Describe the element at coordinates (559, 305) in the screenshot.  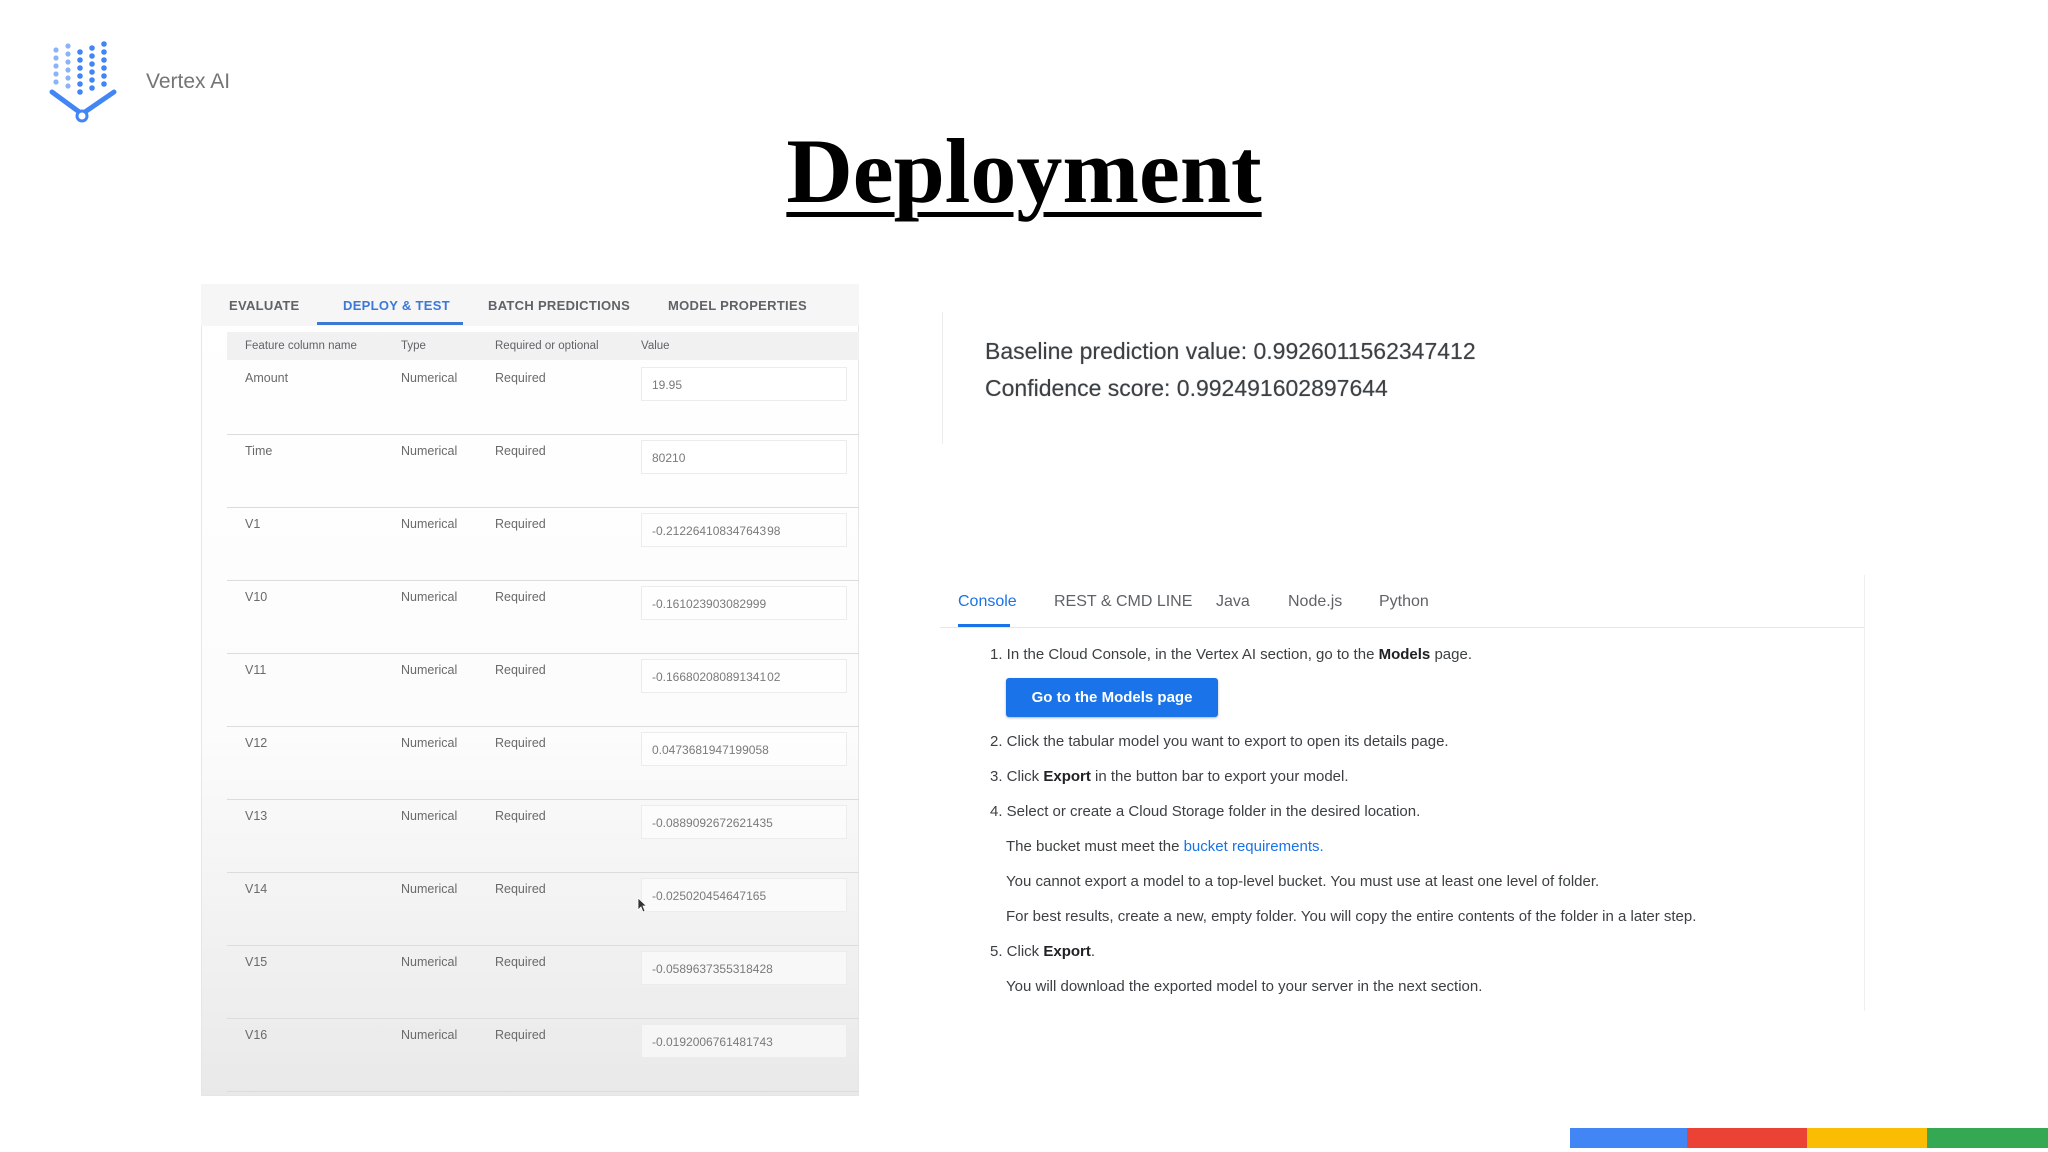
I see `tab-batch-predictions: BATCH PREDICTIONS` at that location.